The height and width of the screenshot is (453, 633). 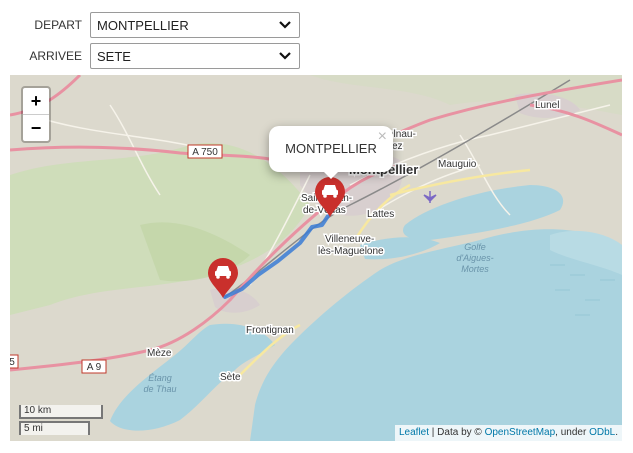 I want to click on zoom-control: + −, so click(x=36, y=114).